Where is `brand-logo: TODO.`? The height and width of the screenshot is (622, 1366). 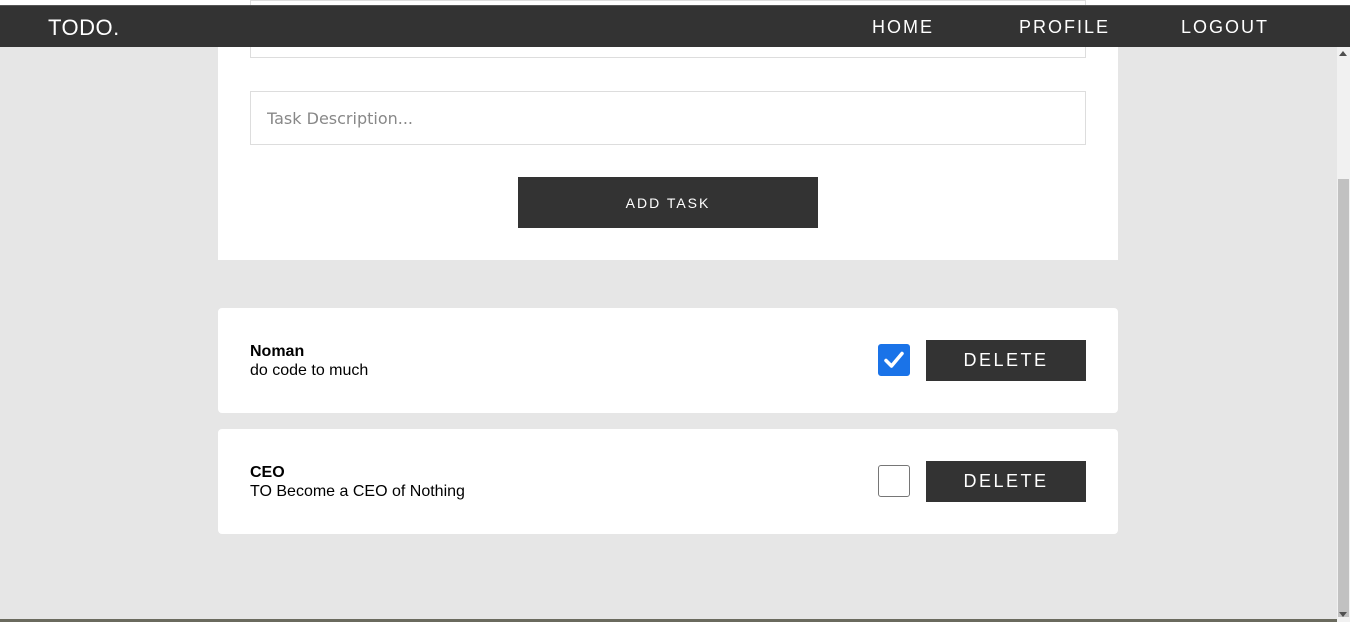 brand-logo: TODO. is located at coordinates (84, 28).